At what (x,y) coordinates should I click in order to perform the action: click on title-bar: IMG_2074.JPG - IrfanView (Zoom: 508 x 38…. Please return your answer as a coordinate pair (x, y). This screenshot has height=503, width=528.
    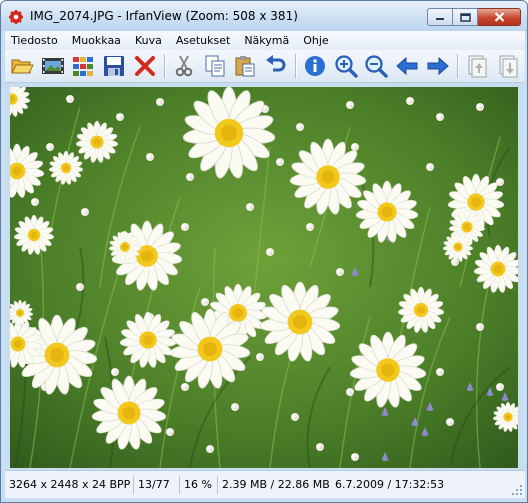
    Looking at the image, I should click on (264, 16).